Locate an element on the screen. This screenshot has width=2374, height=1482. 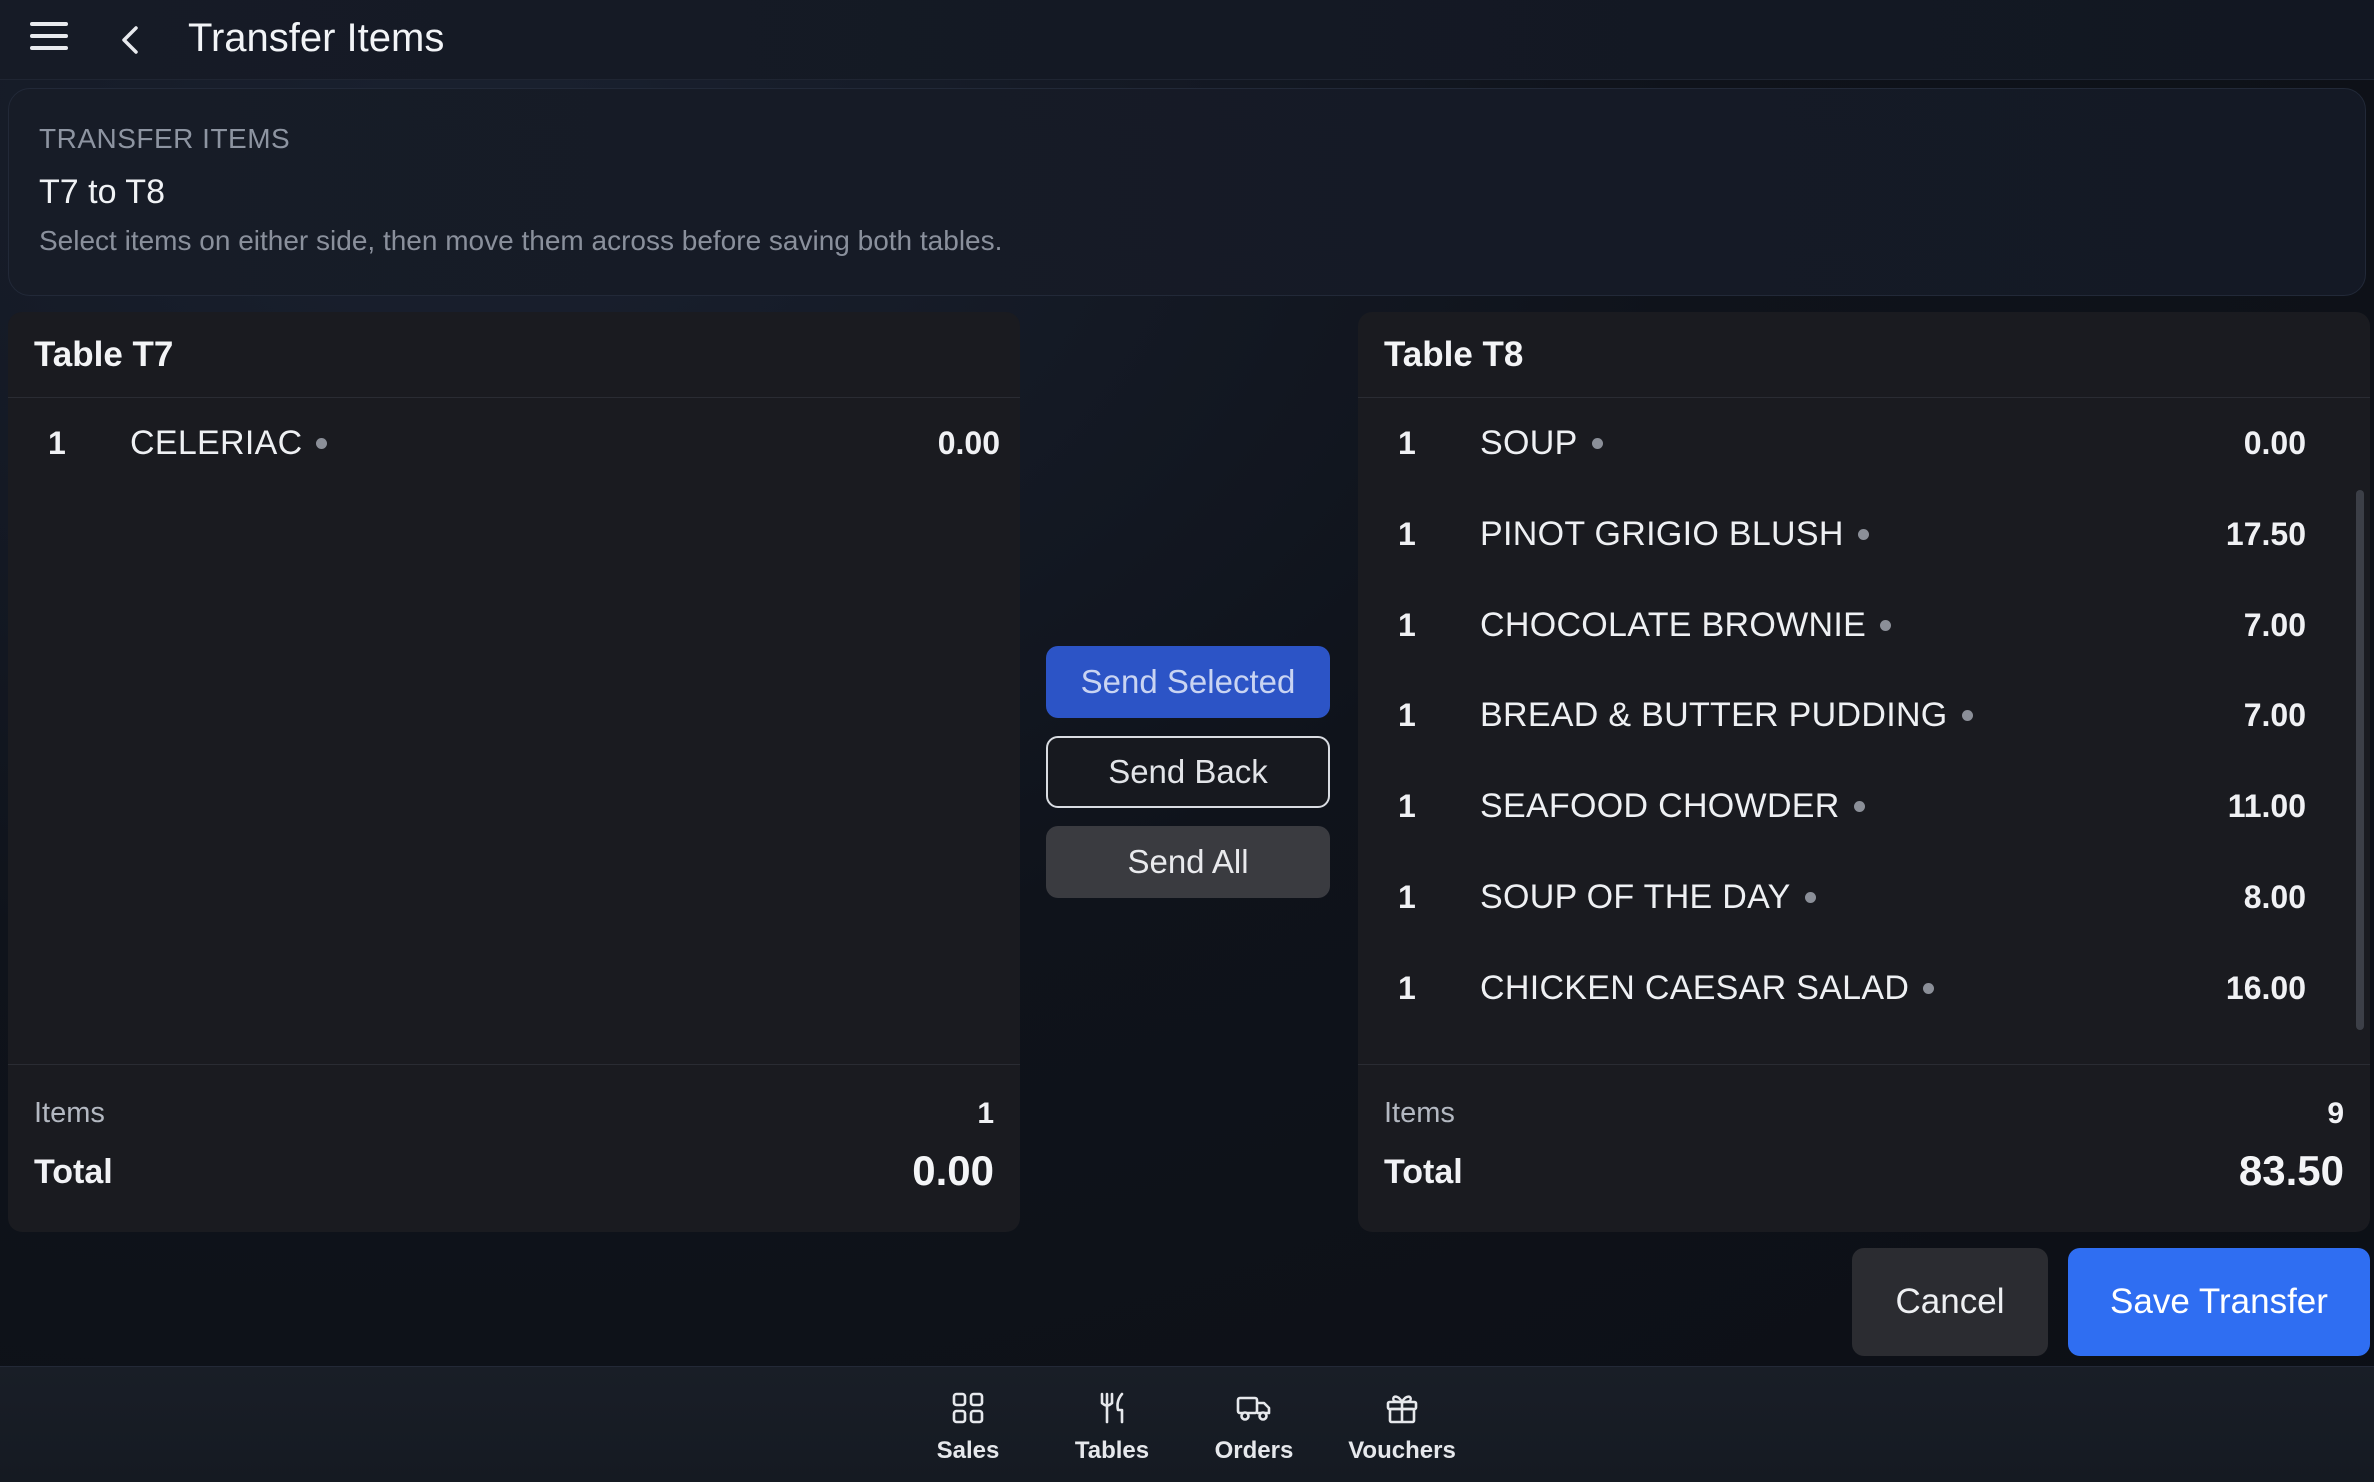
hamburger-menu-icon is located at coordinates (49, 39).